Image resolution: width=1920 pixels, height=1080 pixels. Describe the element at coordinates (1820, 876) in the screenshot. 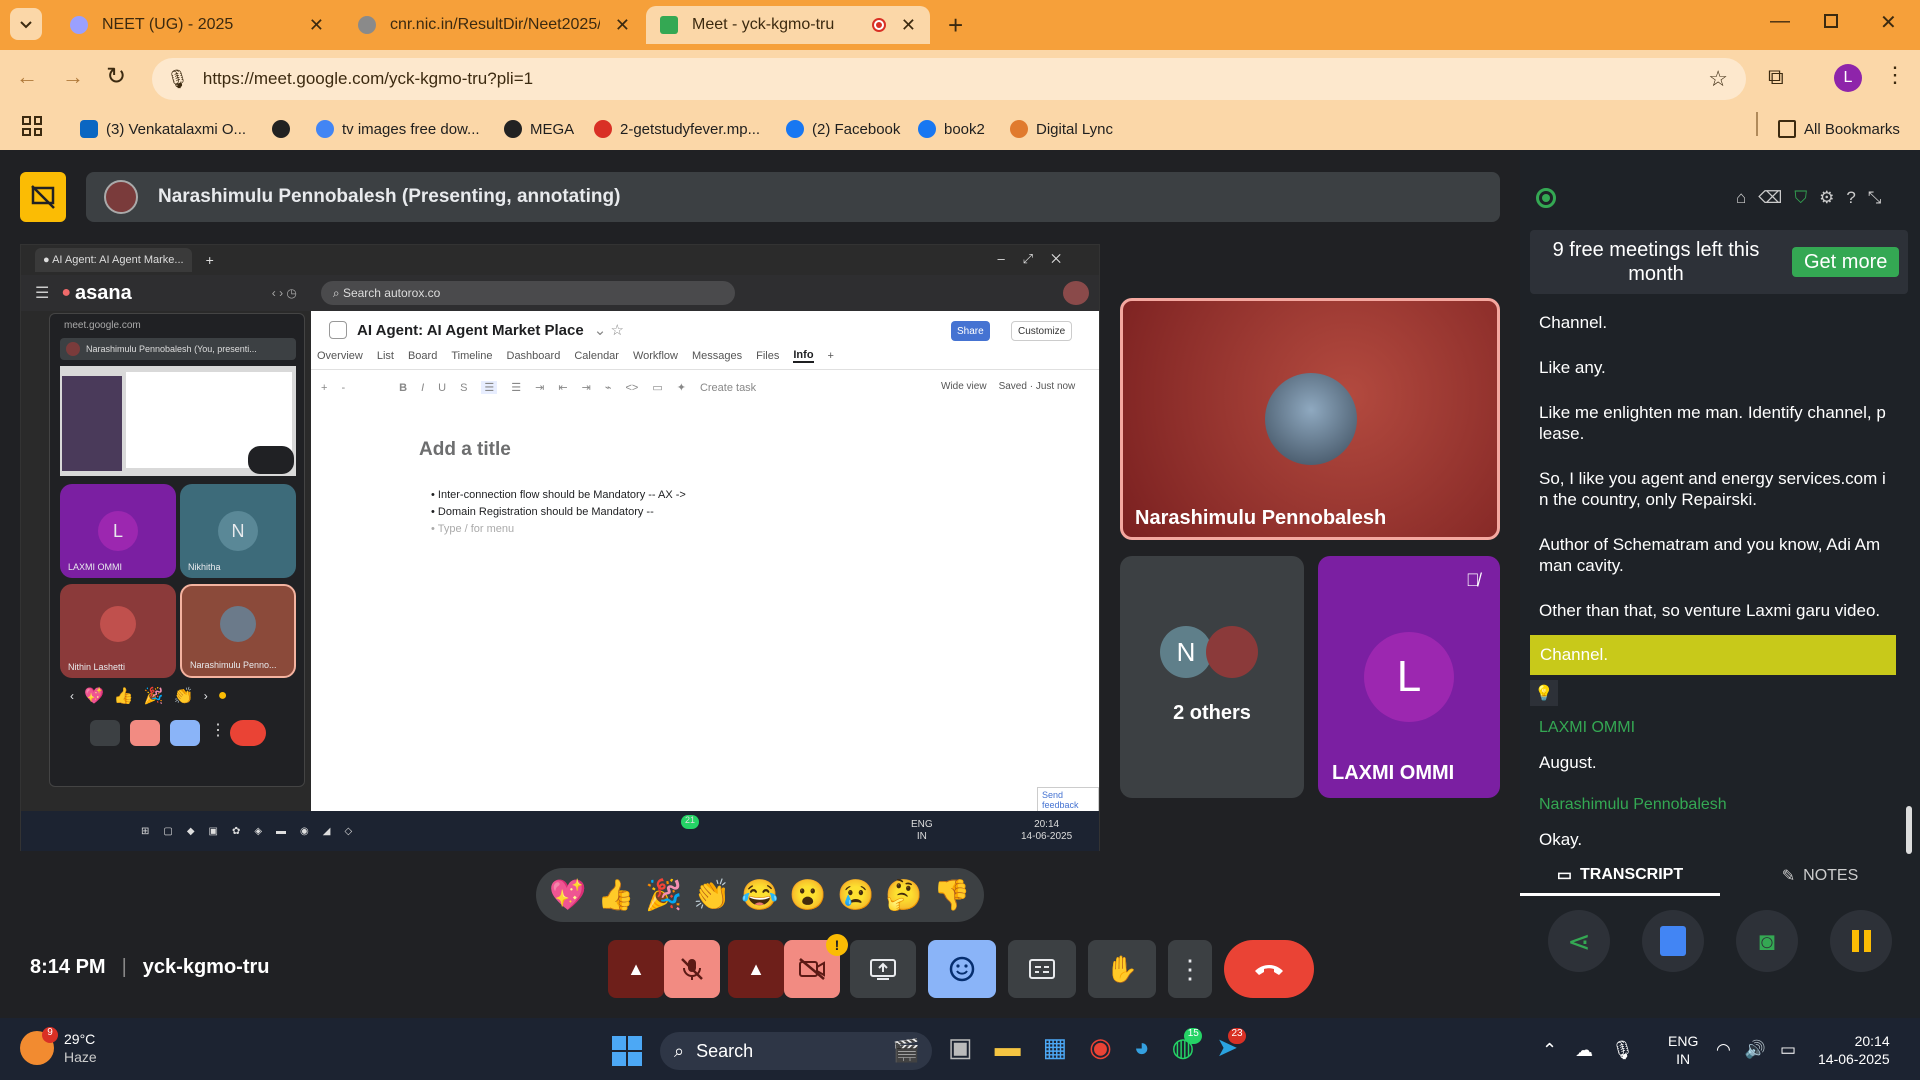

I see `tab-notes: ✎ NOTES` at that location.